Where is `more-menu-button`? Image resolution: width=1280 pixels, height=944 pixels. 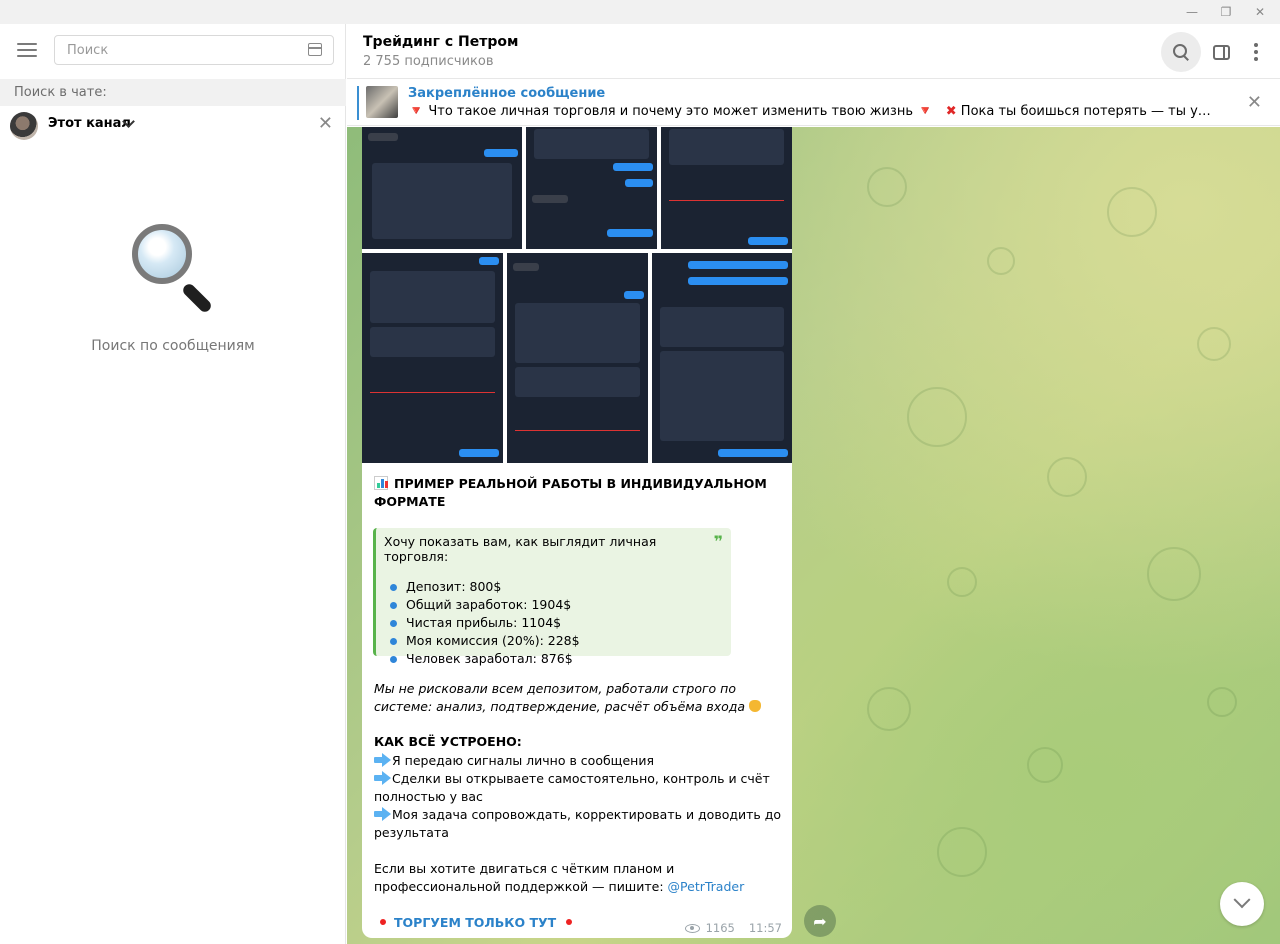
more-menu-button is located at coordinates (1256, 52).